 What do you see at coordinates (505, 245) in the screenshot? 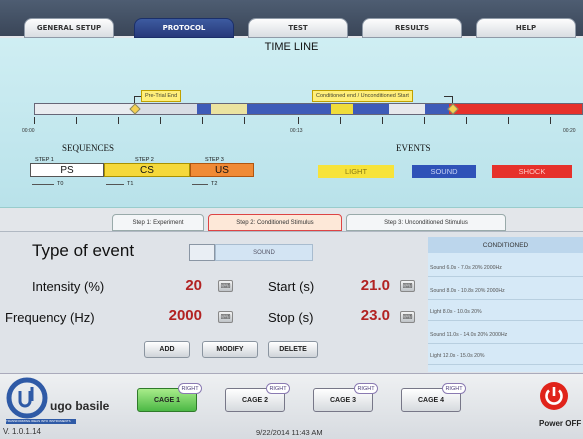
I see `conditioned-list-header: CONDITIONED` at bounding box center [505, 245].